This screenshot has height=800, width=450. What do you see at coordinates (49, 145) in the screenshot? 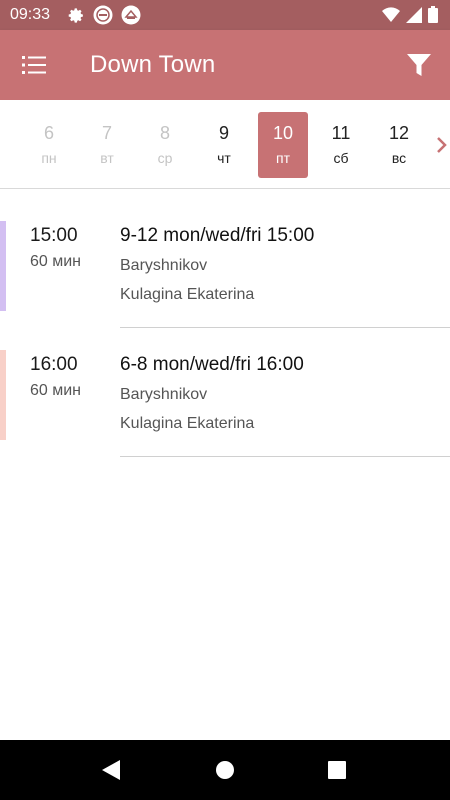
I see `day-item: 6 пн` at bounding box center [49, 145].